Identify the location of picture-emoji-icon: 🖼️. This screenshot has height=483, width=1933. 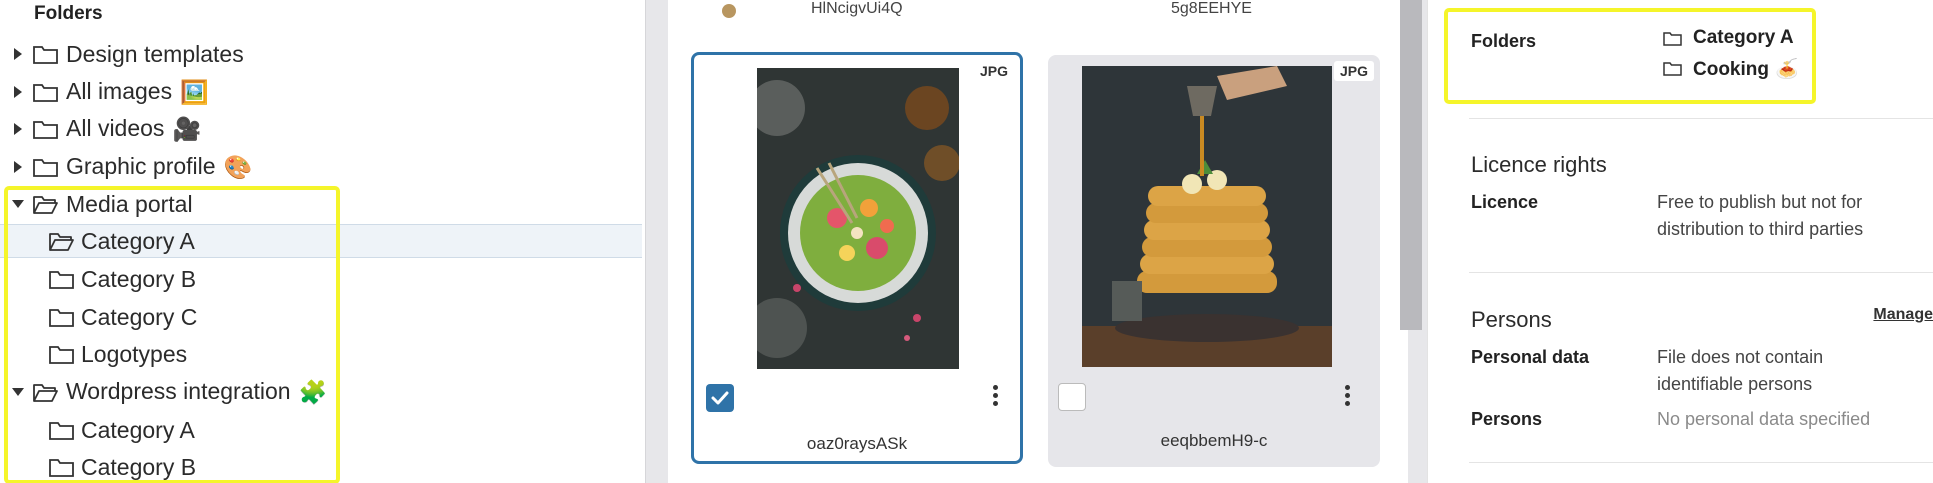
(194, 92).